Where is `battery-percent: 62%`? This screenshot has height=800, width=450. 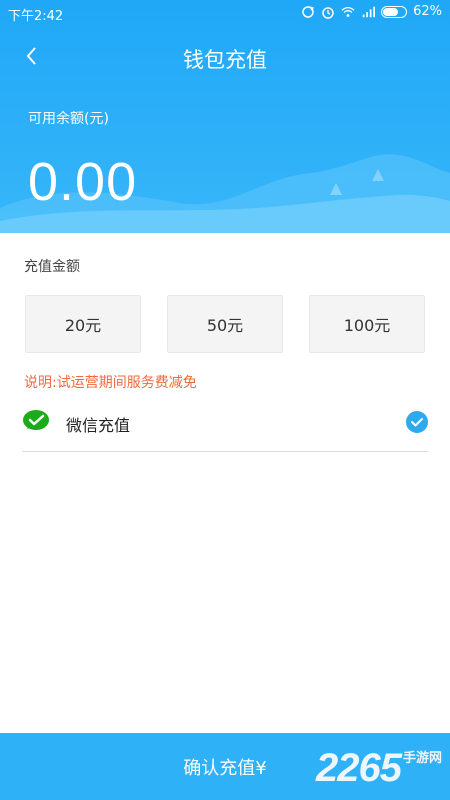
battery-percent: 62% is located at coordinates (427, 11).